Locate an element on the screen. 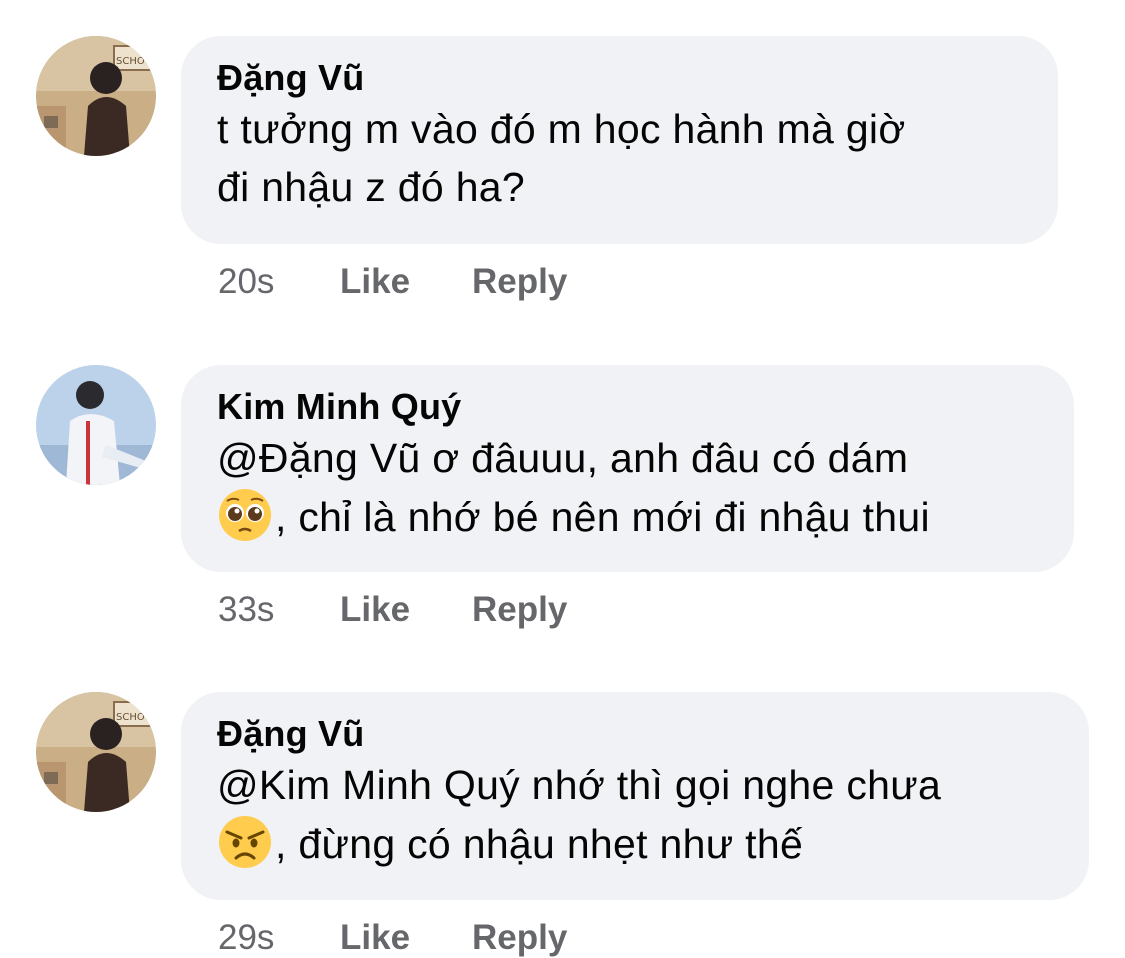 Image resolution: width=1125 pixels, height=958 pixels. comment-text-continuation: , đừng có nhậu nhẹt như thế is located at coordinates (539, 844).